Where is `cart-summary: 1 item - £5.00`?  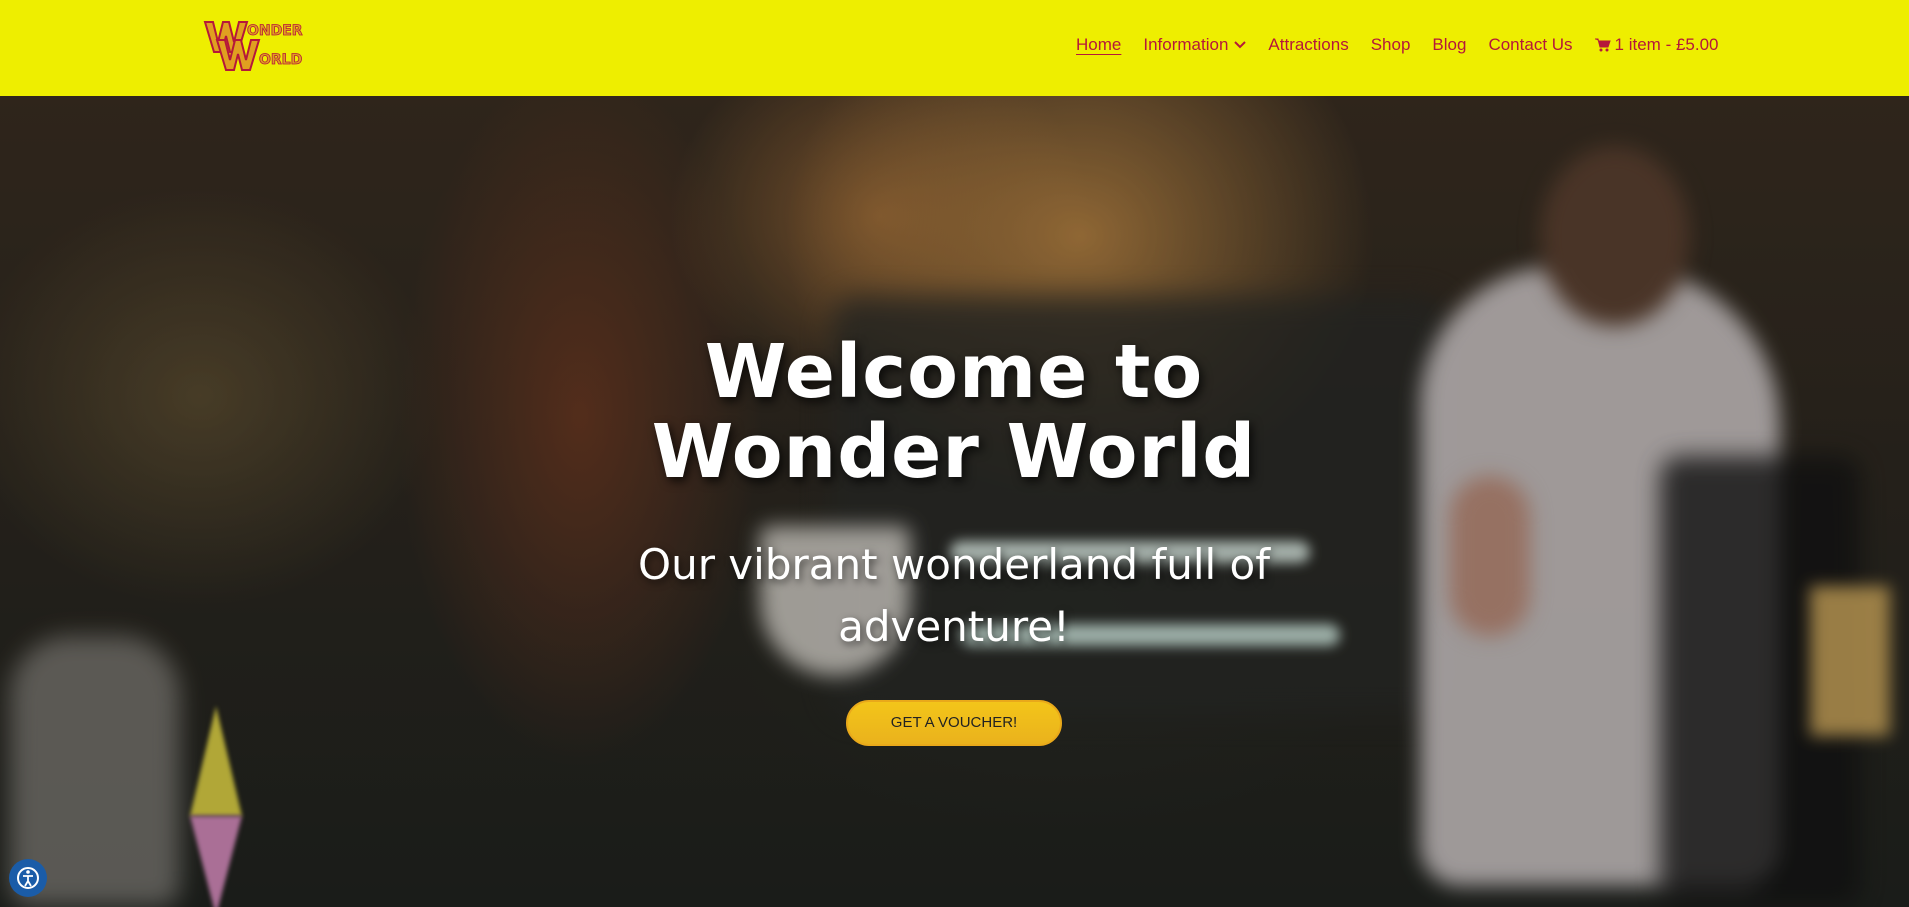 cart-summary: 1 item - £5.00 is located at coordinates (1666, 44).